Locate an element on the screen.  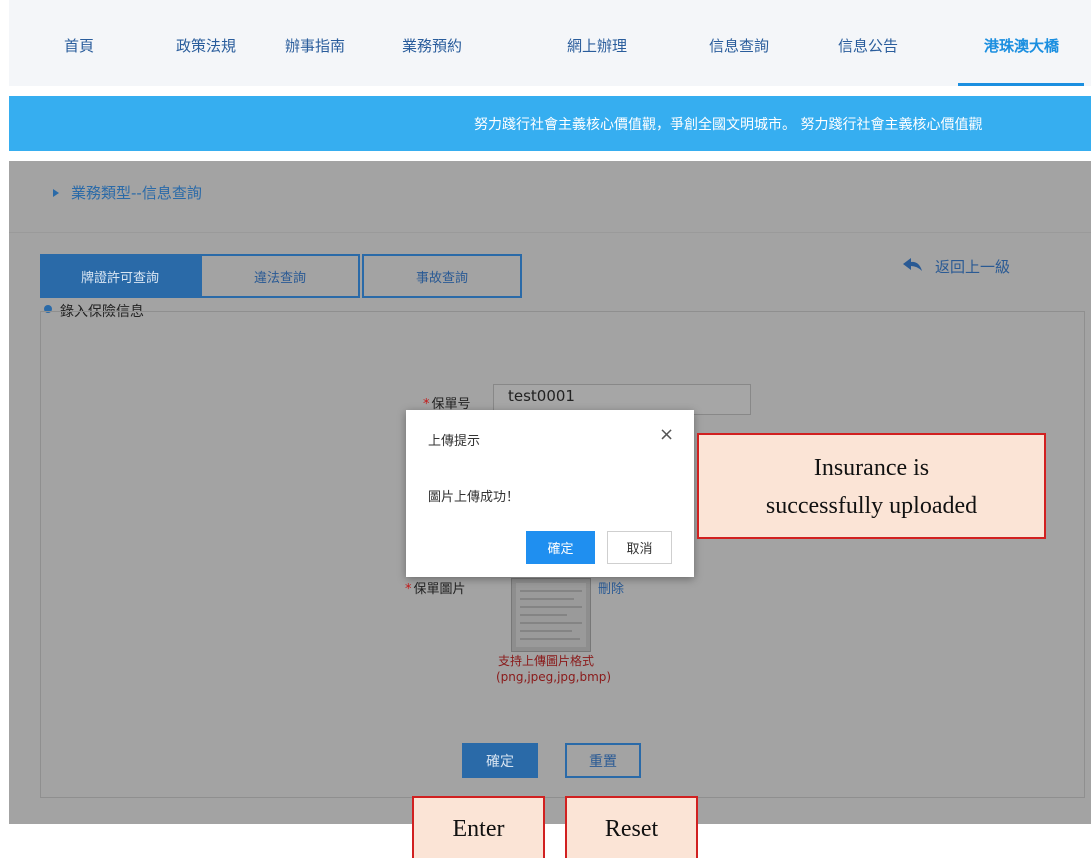
back-link: 返回上一級 is located at coordinates (972, 266).